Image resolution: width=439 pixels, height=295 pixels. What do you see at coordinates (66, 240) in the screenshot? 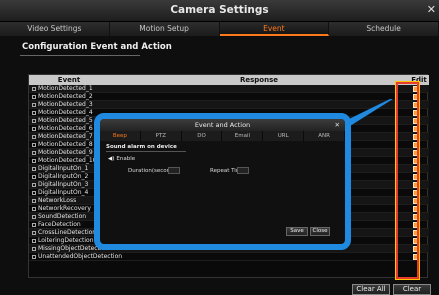
I see `event-name: LoiteringDetection` at bounding box center [66, 240].